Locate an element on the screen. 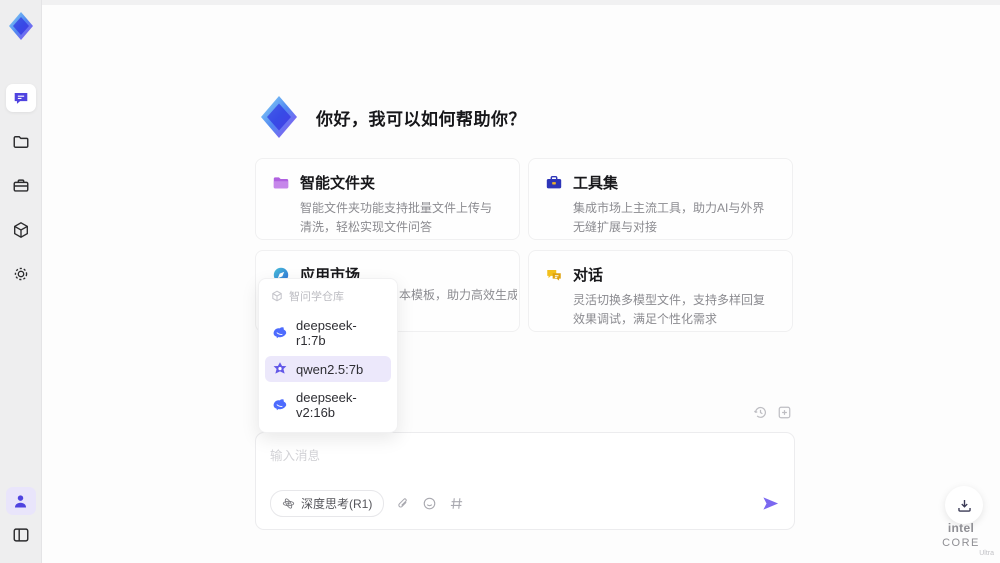 The width and height of the screenshot is (1000, 563). intel-core-badge: intel core Ultra is located at coordinates (961, 539).